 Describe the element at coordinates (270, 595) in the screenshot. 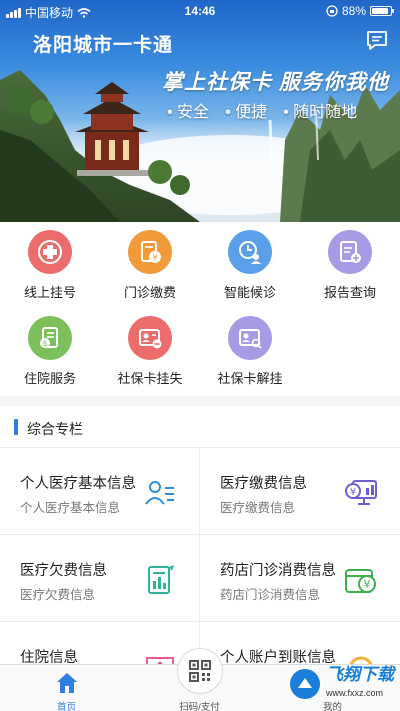

I see `card-subtitle: 药店门诊消费信息` at that location.